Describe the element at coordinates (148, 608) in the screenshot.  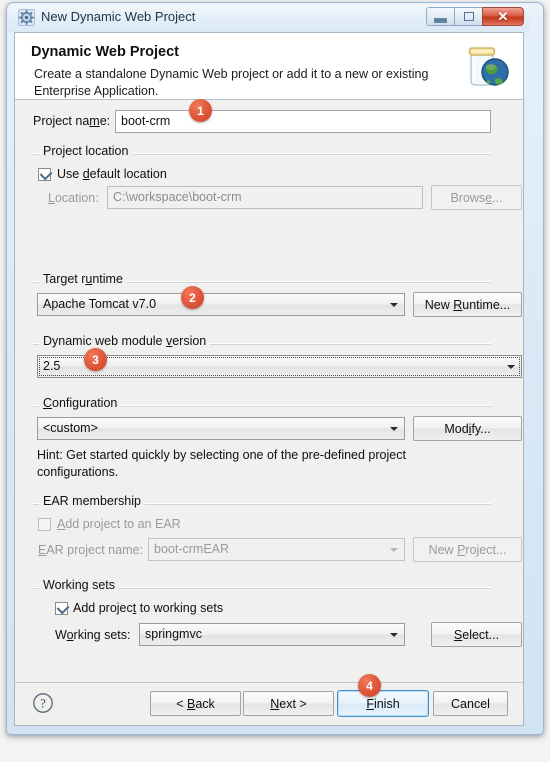
I see `add-project-to-working-sets-label: Add project to working sets` at that location.